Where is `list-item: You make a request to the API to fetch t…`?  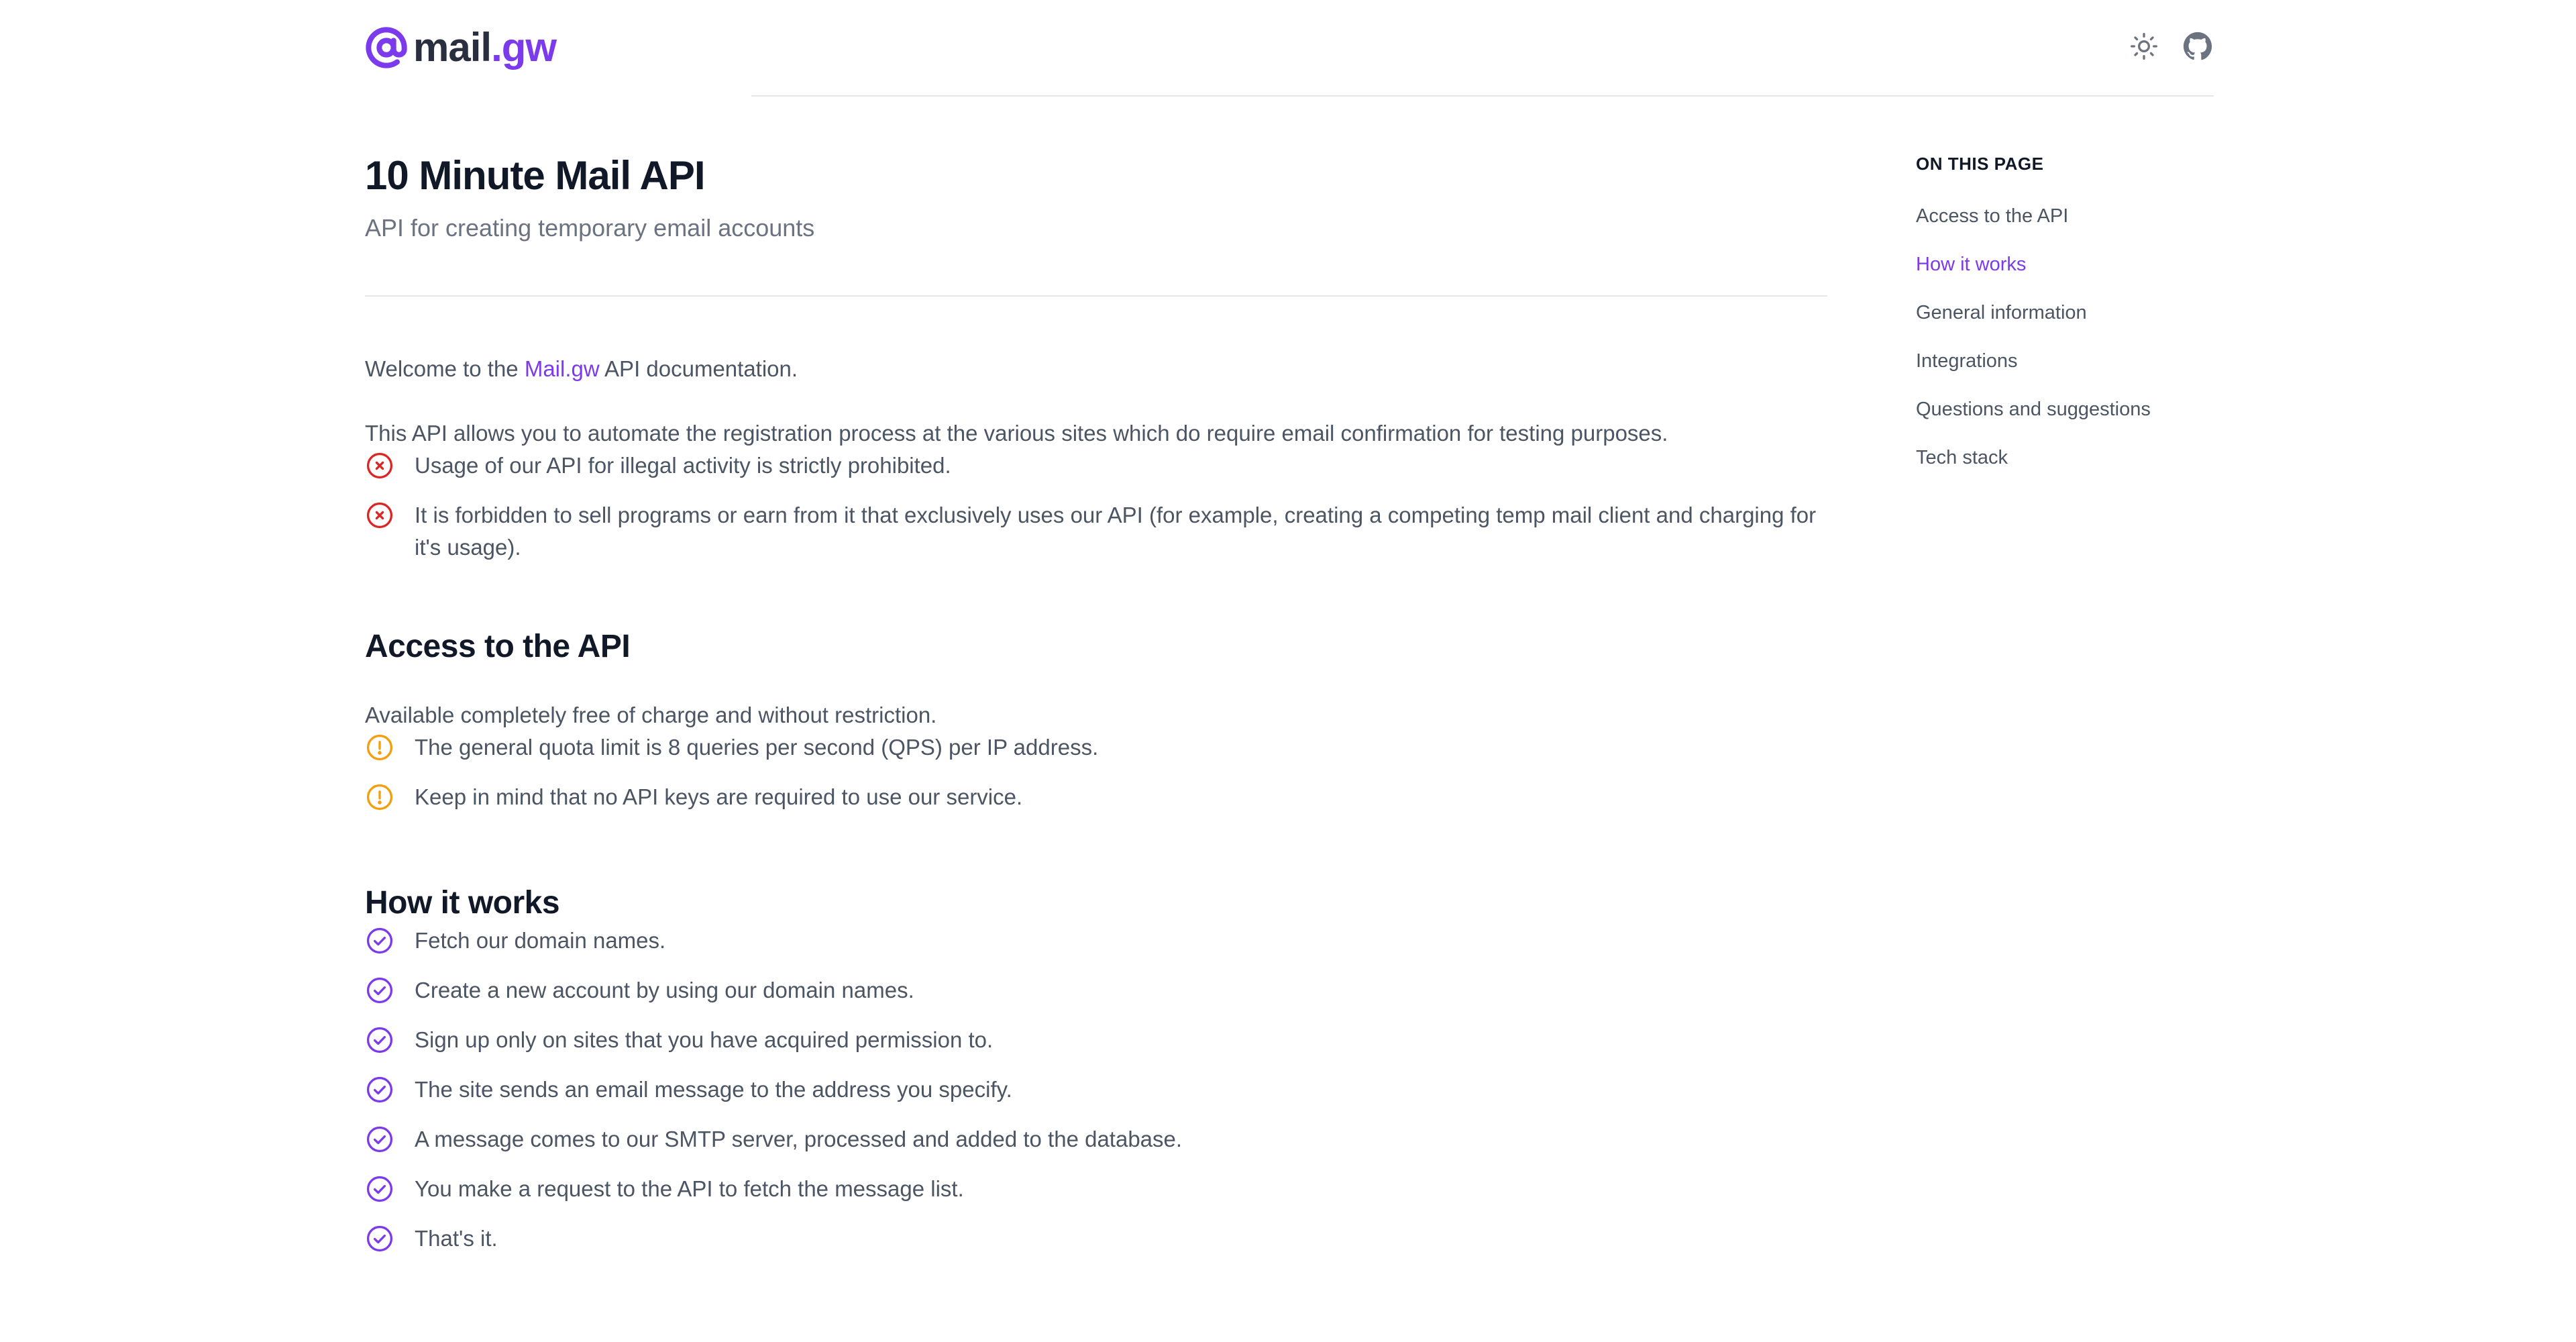
list-item: You make a request to the API to fetch t… is located at coordinates (1096, 1189).